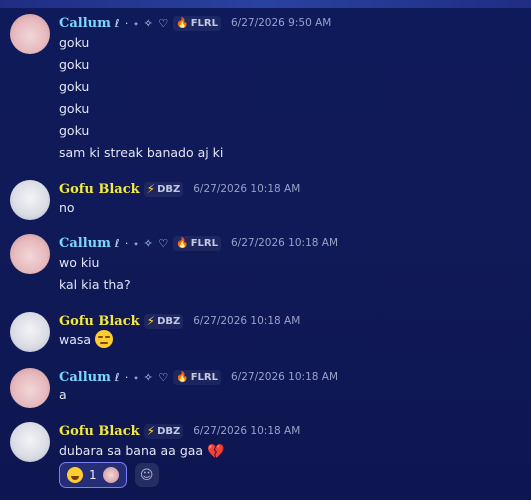 The height and width of the screenshot is (500, 531). What do you see at coordinates (75, 475) in the screenshot?
I see `crying-face-icon` at bounding box center [75, 475].